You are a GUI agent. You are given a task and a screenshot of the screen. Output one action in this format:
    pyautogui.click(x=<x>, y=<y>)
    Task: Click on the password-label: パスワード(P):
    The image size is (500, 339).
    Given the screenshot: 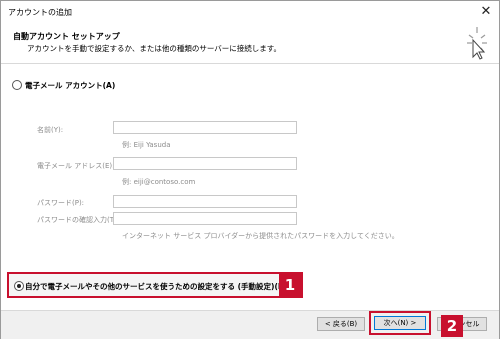 What is the action you would take?
    pyautogui.click(x=61, y=203)
    